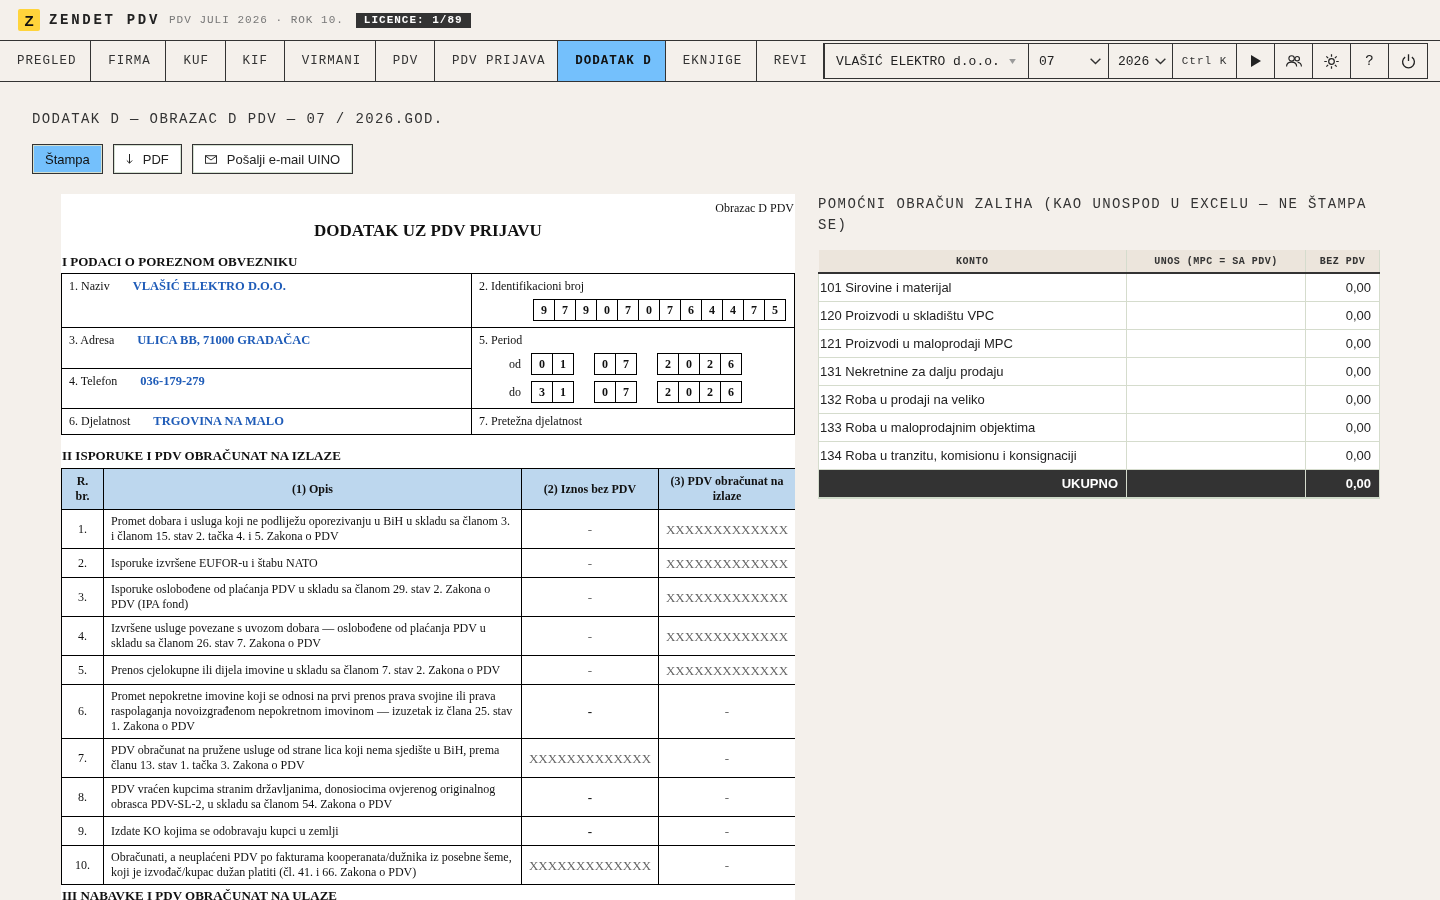 This screenshot has width=1440, height=900. I want to click on column-header: (1) Opis, so click(312, 489).